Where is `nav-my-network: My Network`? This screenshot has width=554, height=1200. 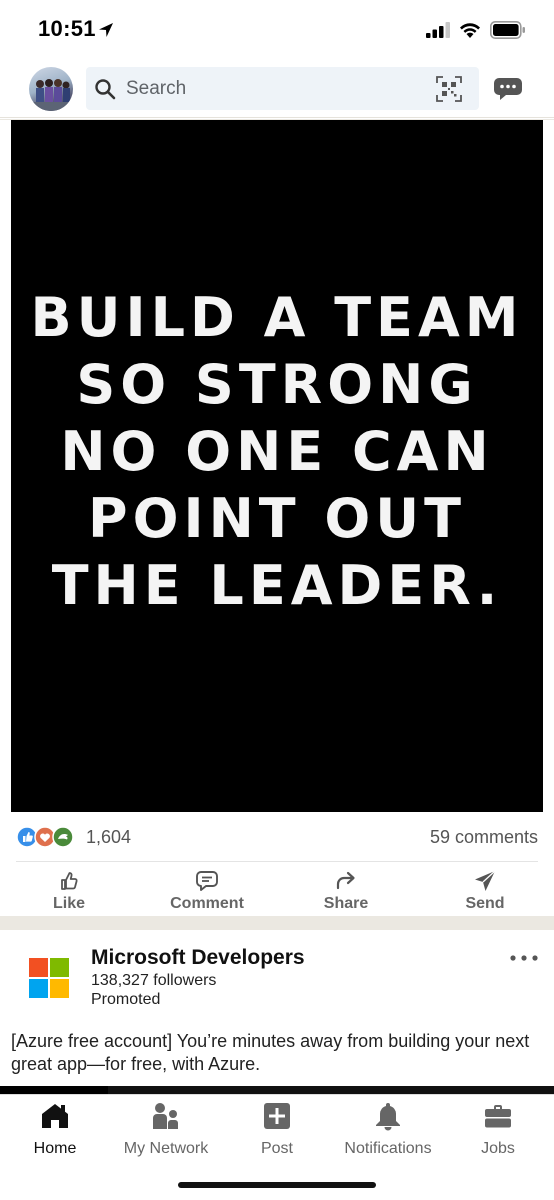
nav-my-network: My Network is located at coordinates (166, 1131).